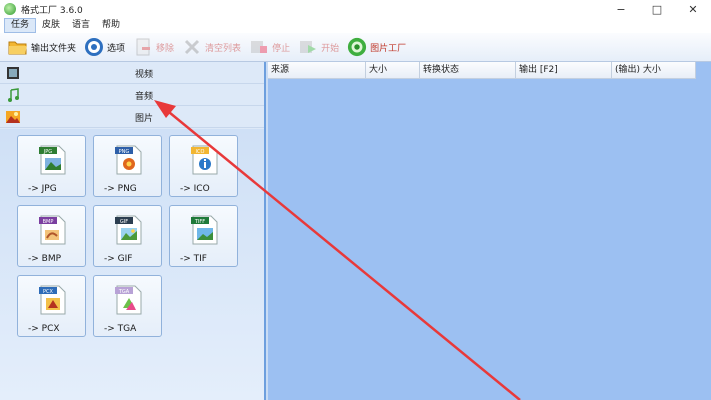 The height and width of the screenshot is (400, 711). Describe the element at coordinates (132, 127) in the screenshot. I see `divider` at that location.